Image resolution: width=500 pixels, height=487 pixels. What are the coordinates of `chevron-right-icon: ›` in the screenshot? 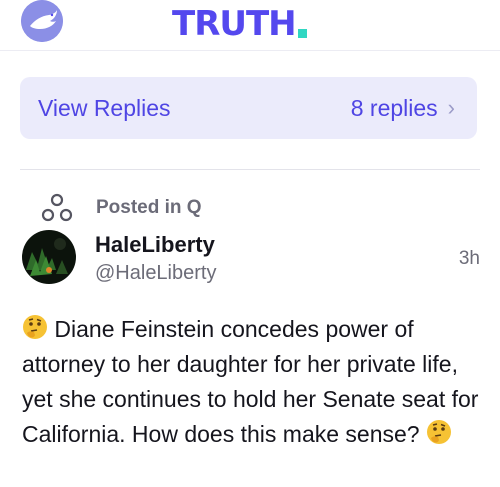 It's located at (451, 107).